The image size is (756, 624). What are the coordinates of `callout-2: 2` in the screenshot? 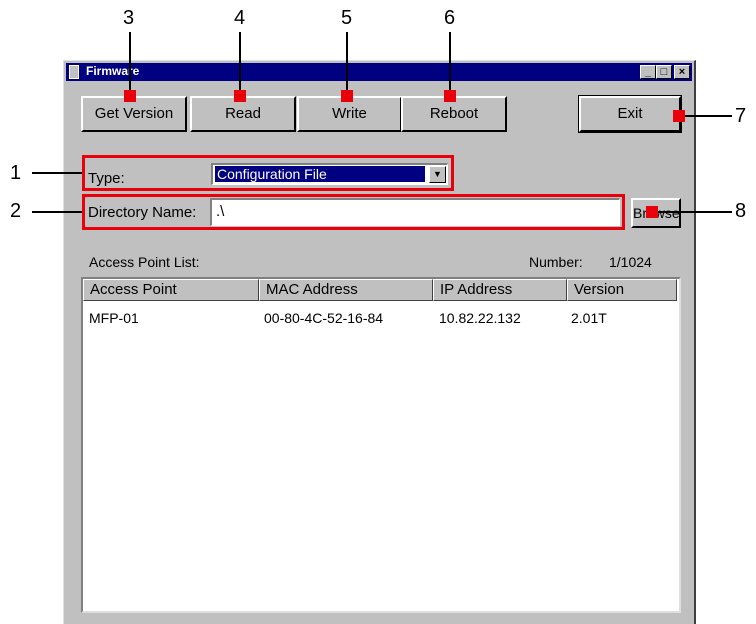 It's located at (16, 211).